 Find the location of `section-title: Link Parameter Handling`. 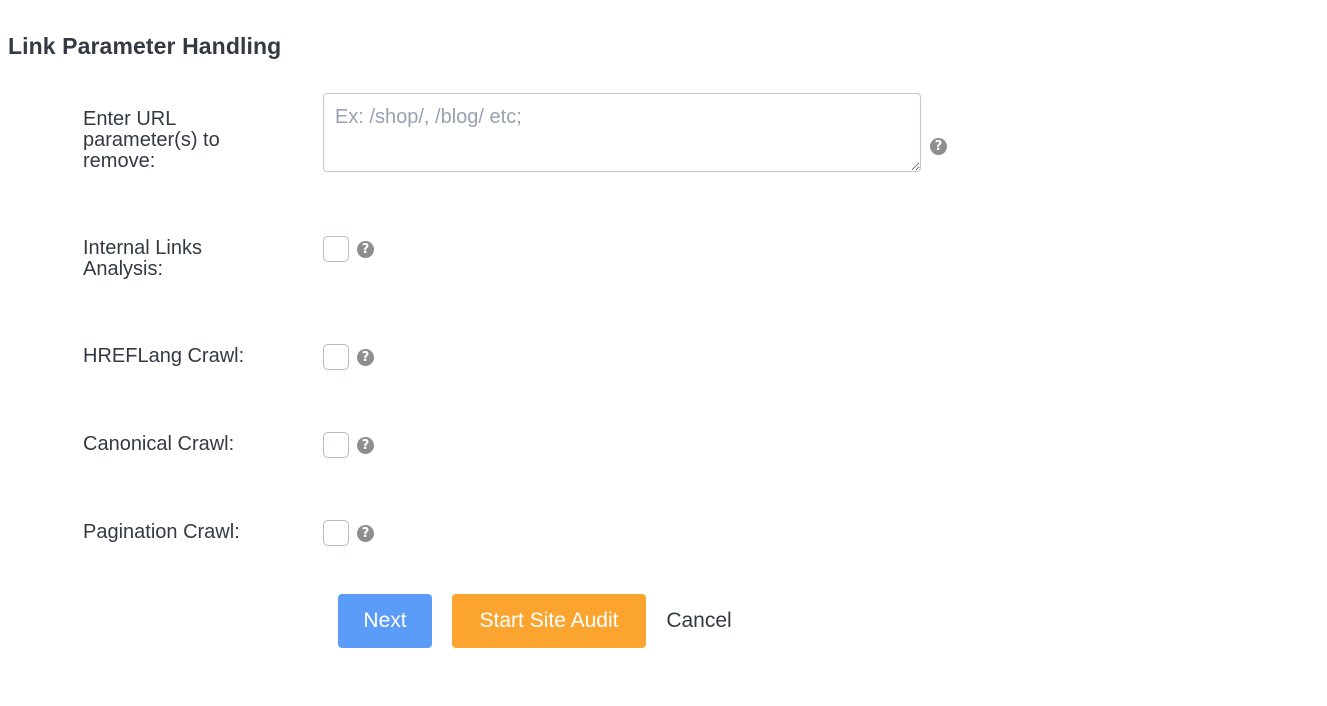

section-title: Link Parameter Handling is located at coordinates (145, 46).